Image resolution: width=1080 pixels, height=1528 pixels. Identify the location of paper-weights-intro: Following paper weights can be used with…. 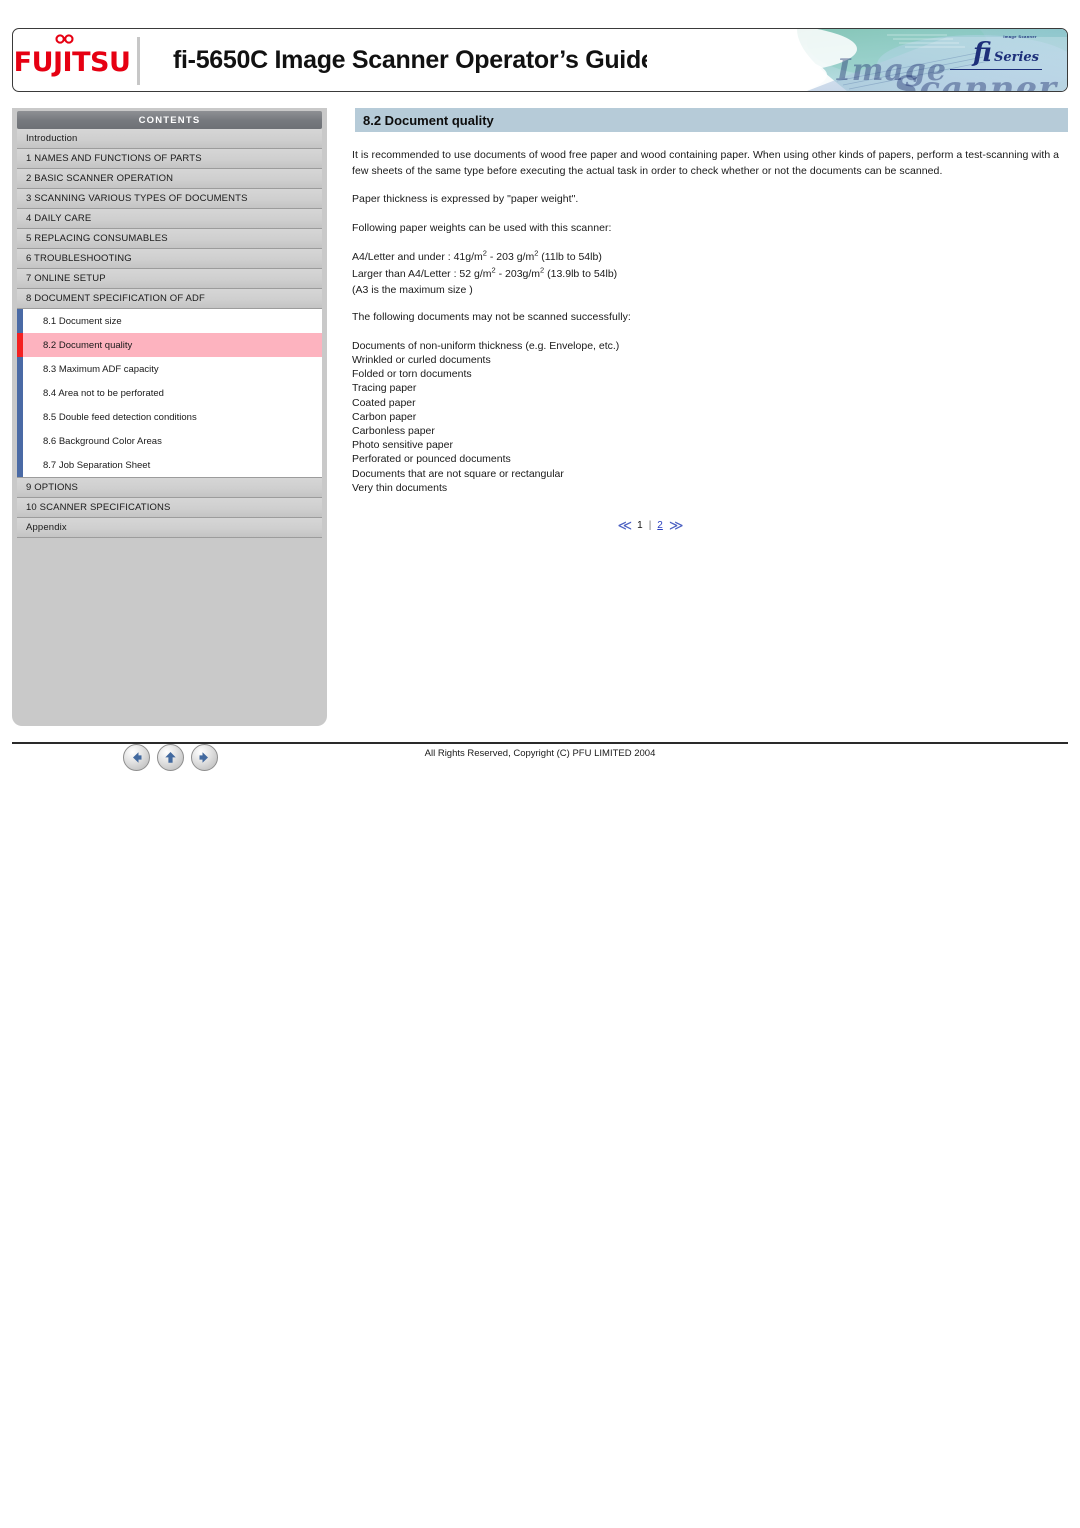
(482, 227).